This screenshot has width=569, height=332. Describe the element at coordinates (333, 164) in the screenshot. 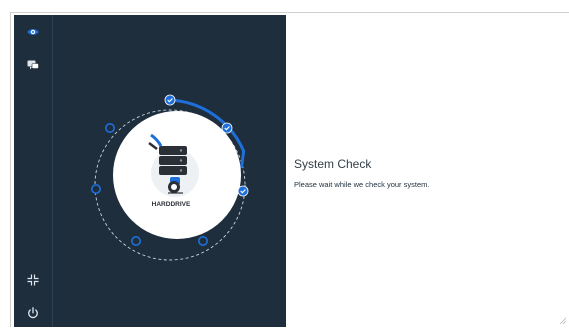

I see `page-title: System Check` at that location.